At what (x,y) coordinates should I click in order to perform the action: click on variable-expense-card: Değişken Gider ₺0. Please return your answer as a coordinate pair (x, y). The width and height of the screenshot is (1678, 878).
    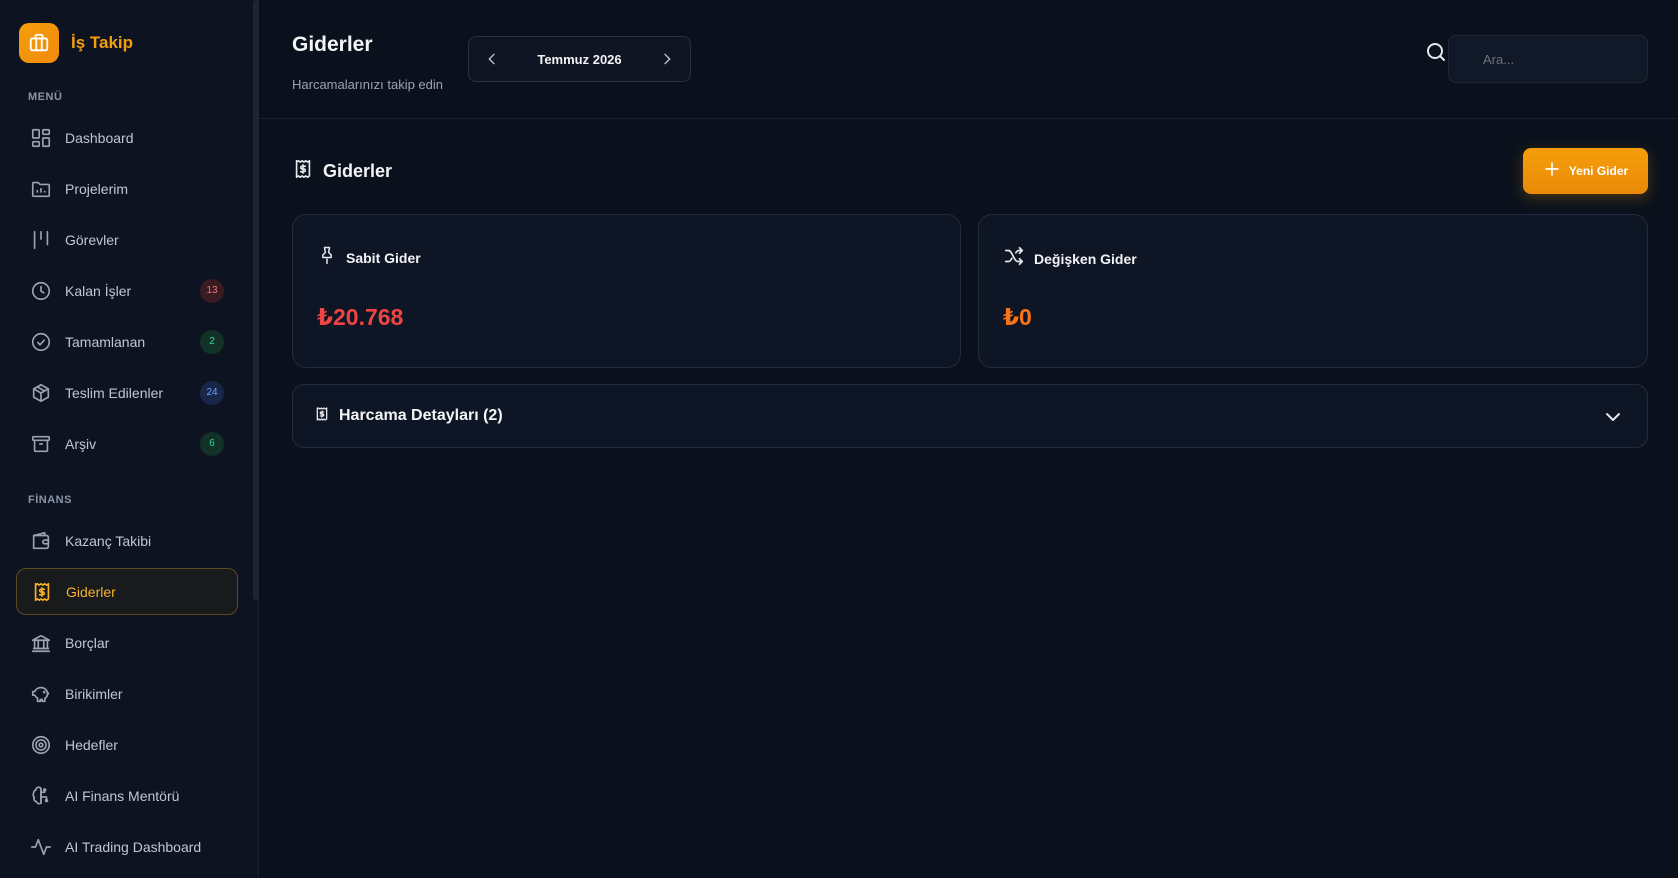
    Looking at the image, I should click on (1313, 291).